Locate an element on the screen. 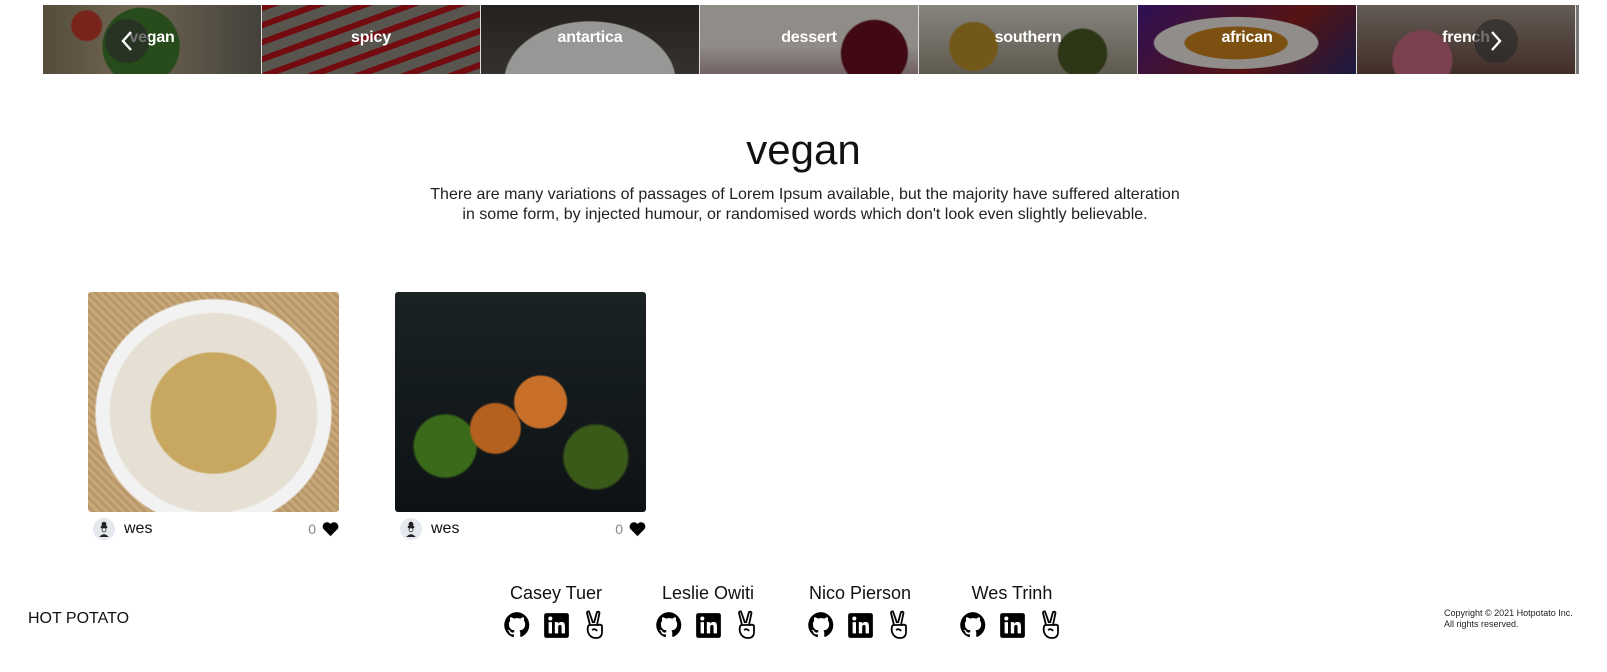 Image resolution: width=1607 pixels, height=672 pixels. category-label: african is located at coordinates (1247, 37).